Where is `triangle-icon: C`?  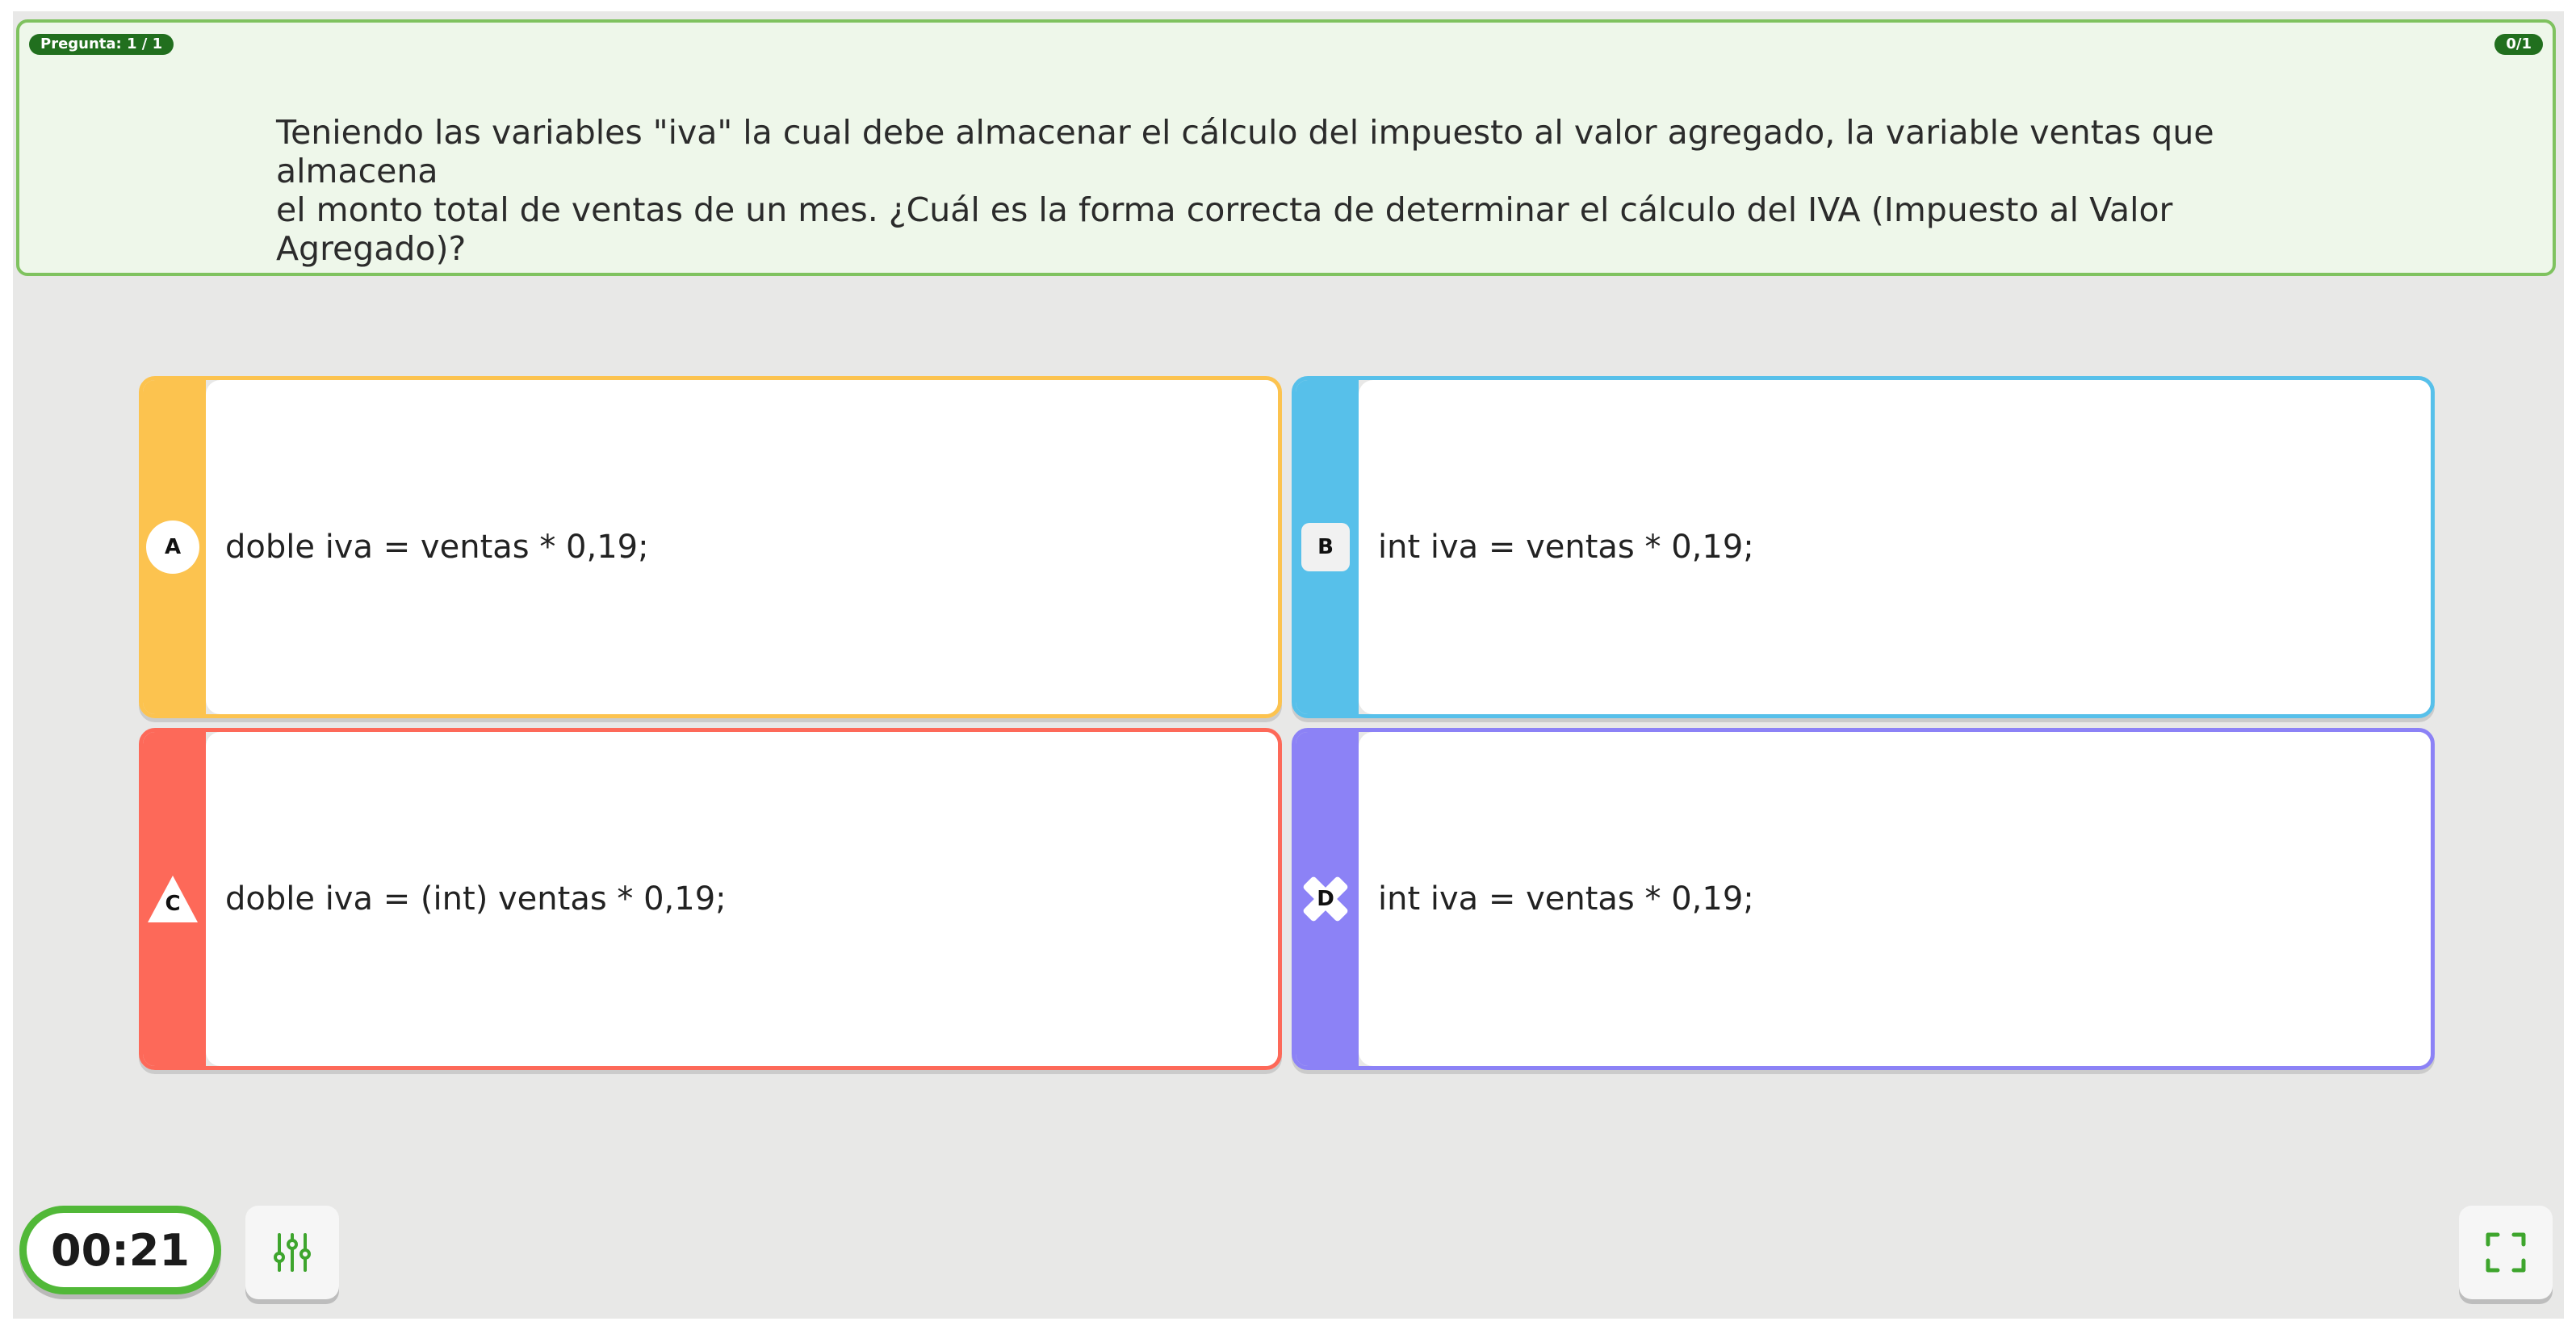 triangle-icon: C is located at coordinates (172, 899).